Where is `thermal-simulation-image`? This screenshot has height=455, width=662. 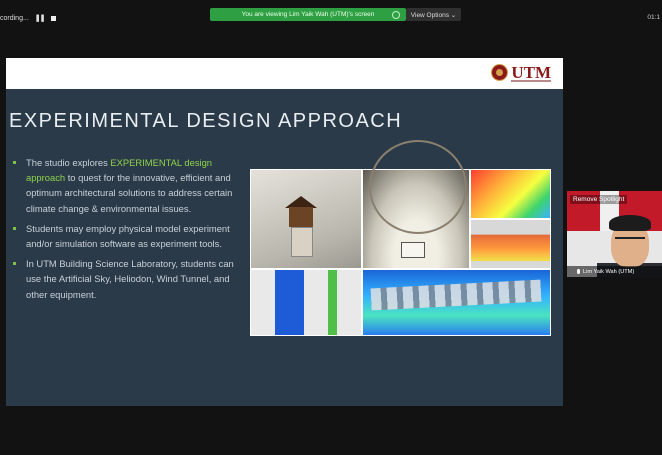 thermal-simulation-image is located at coordinates (510, 244).